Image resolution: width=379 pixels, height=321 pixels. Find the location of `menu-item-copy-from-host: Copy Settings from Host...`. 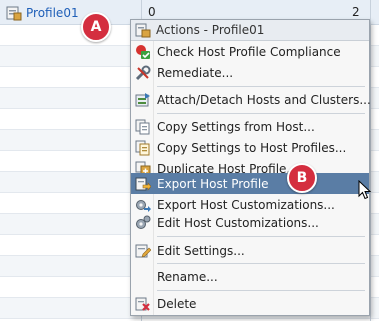

menu-item-copy-from-host: Copy Settings from Host... is located at coordinates (250, 126).